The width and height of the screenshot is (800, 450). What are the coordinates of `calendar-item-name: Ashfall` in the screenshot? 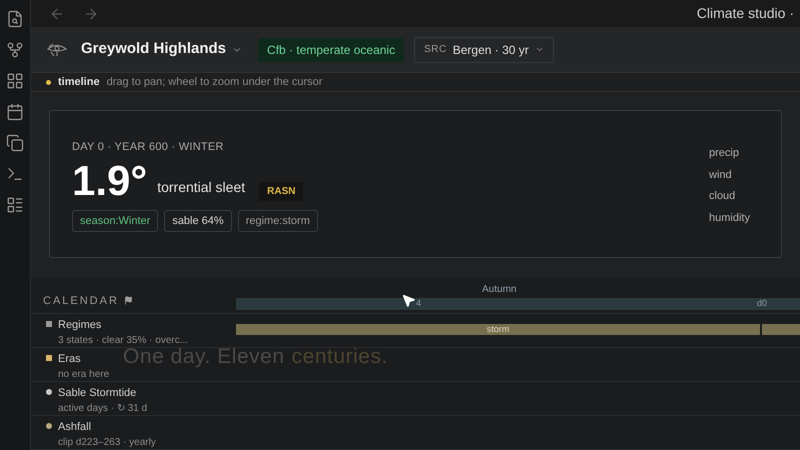 It's located at (75, 427).